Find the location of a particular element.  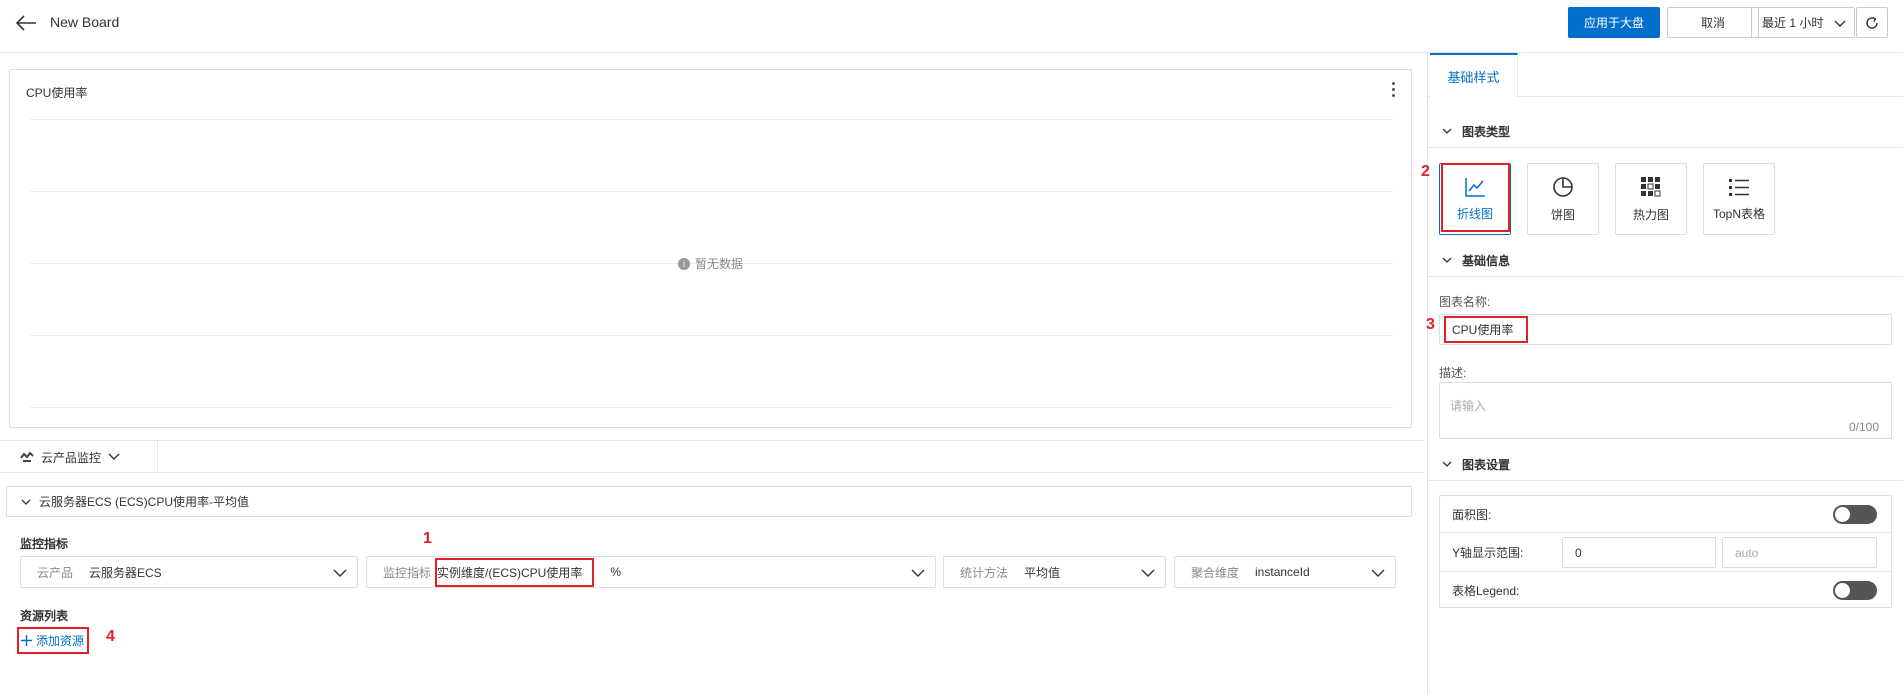

annotation-number-1: 1 is located at coordinates (427, 538).